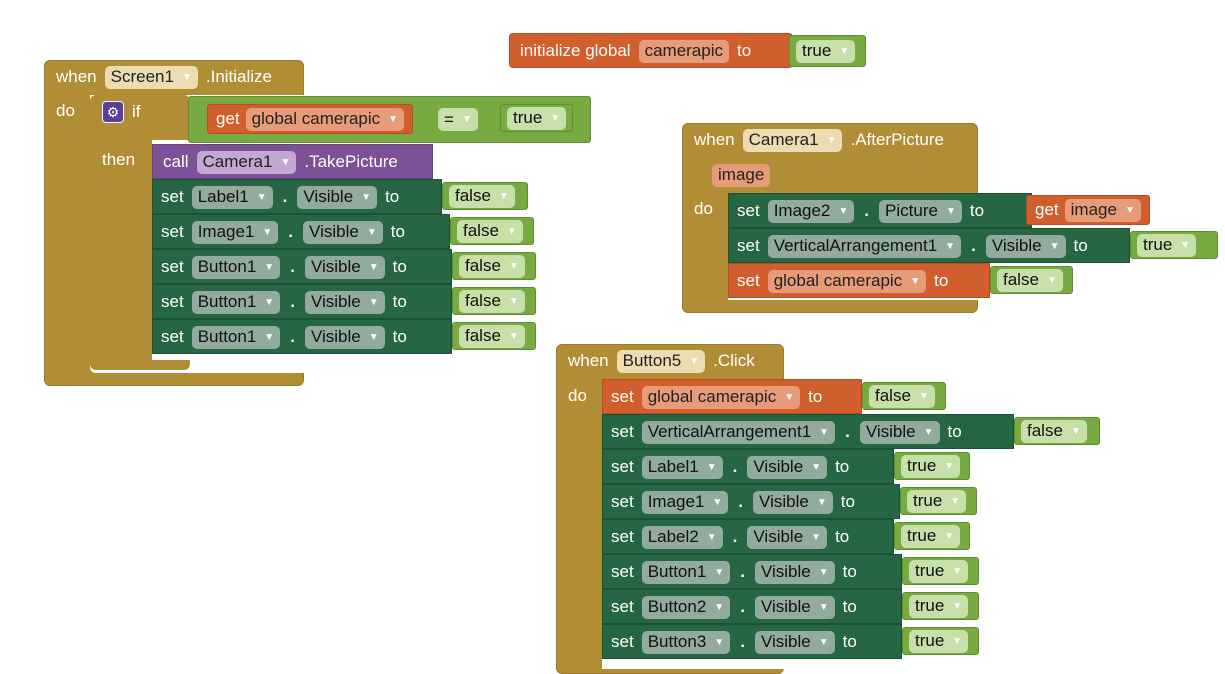 This screenshot has width=1225, height=674. What do you see at coordinates (920, 211) in the screenshot?
I see `property-dropdown: Picture ▼` at bounding box center [920, 211].